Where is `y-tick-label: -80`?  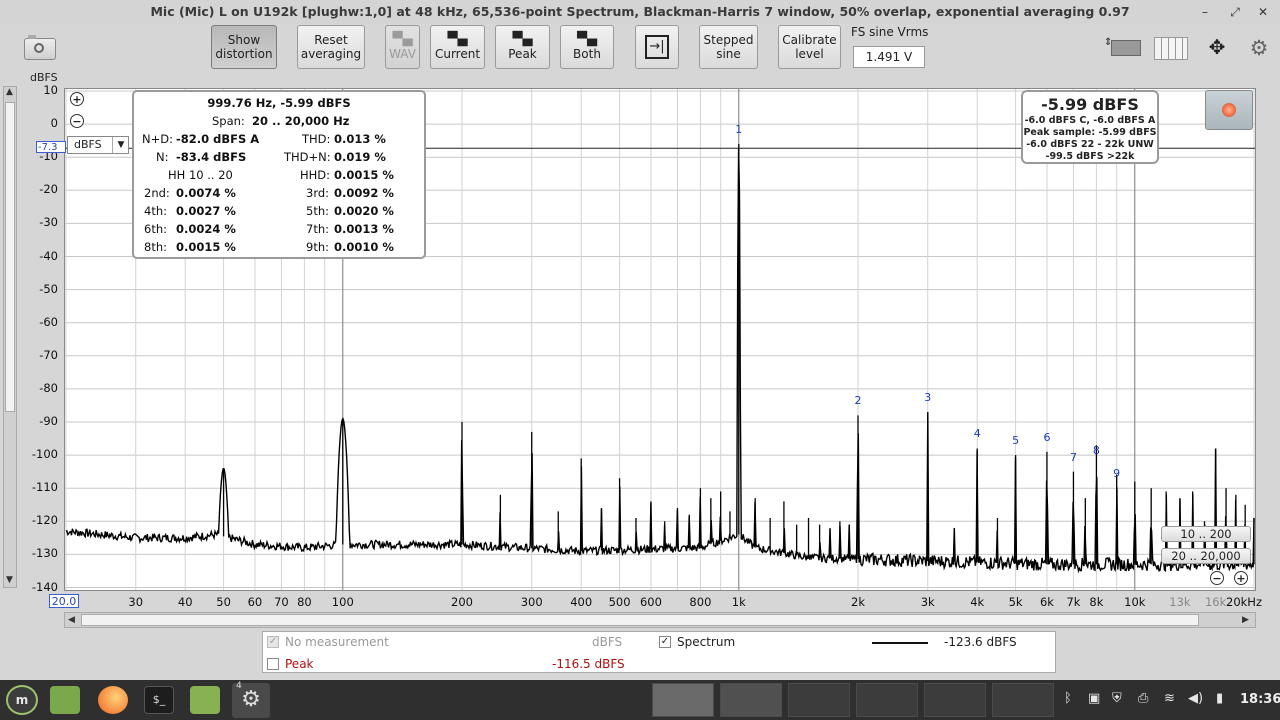 y-tick-label: -80 is located at coordinates (48, 387).